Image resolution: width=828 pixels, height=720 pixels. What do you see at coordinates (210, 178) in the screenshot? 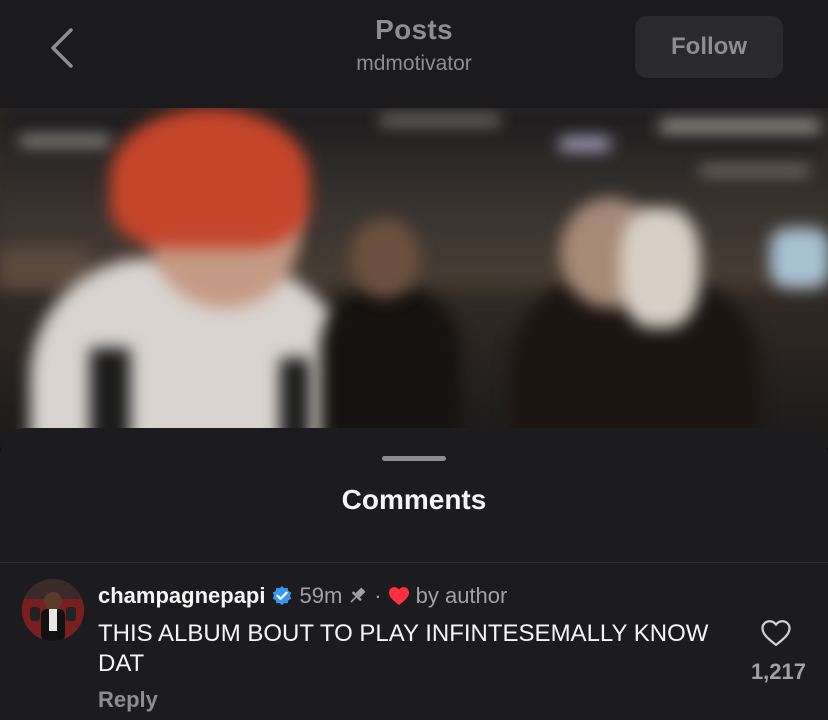
I see `red-beanie` at bounding box center [210, 178].